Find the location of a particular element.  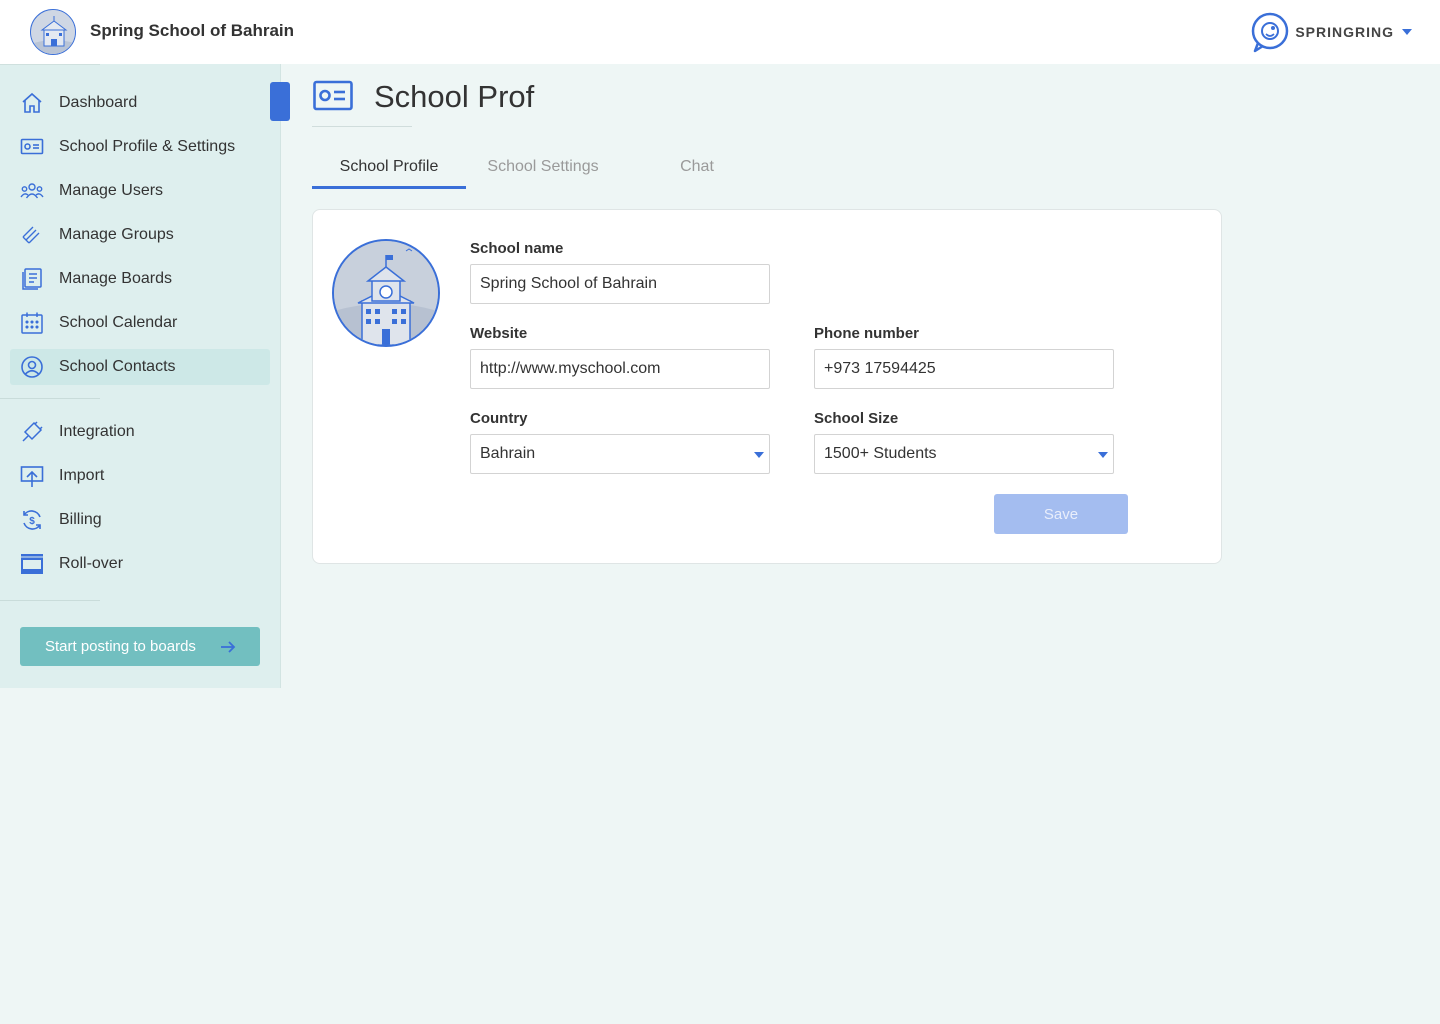

sidebar-item-label: Manage Groups is located at coordinates (116, 234).